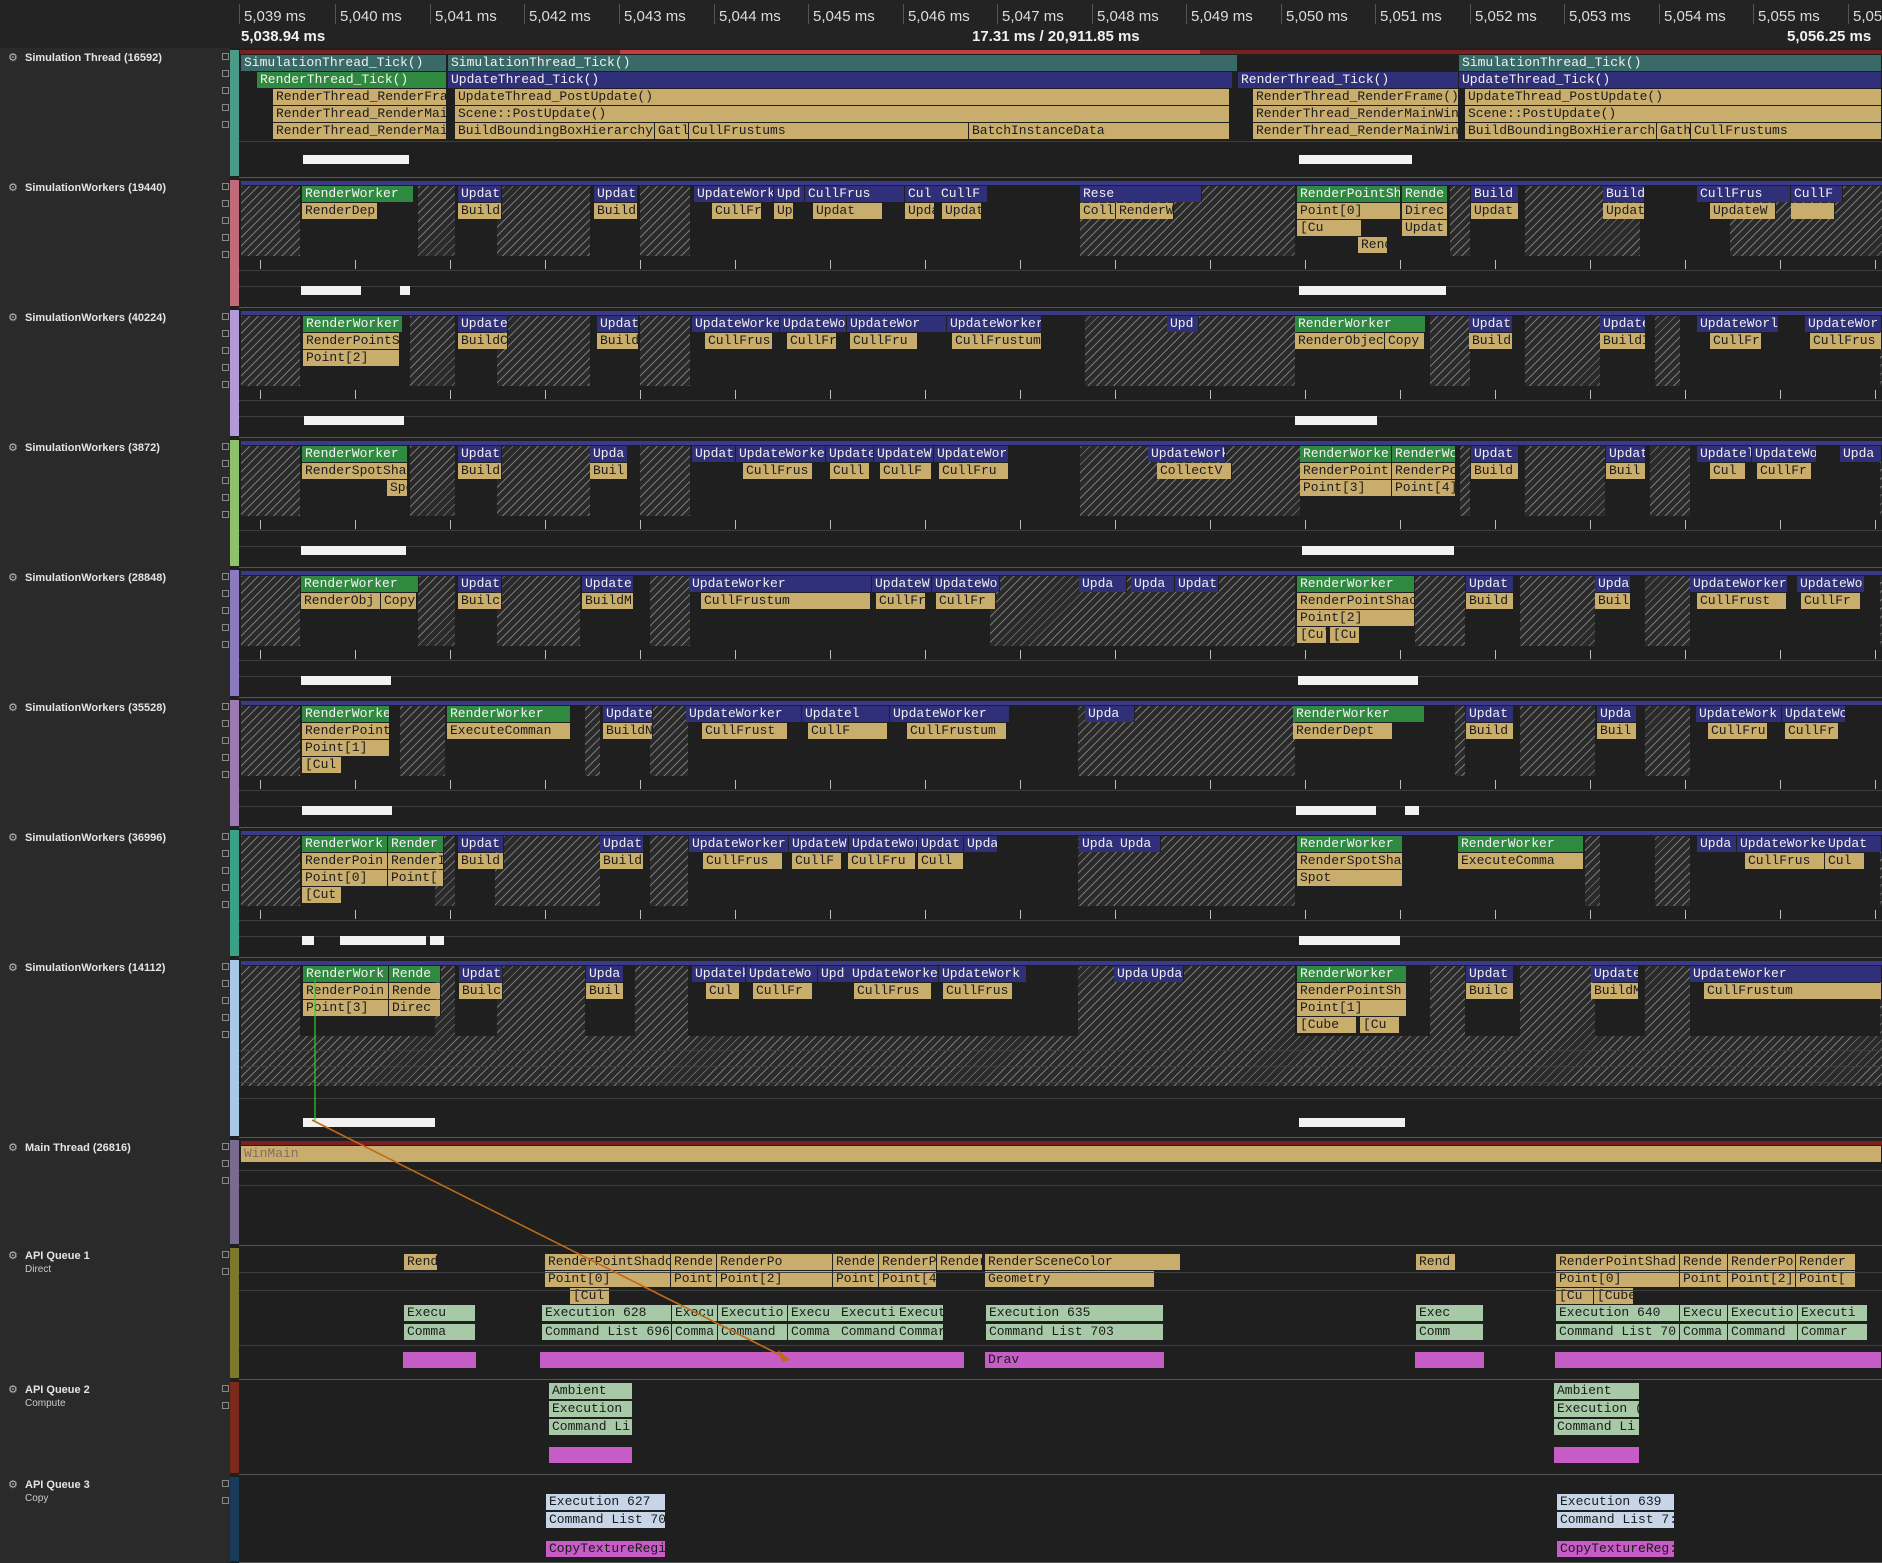 Image resolution: width=1882 pixels, height=1563 pixels. Describe the element at coordinates (1450, 1332) in the screenshot. I see `timeline-event: Comm` at that location.